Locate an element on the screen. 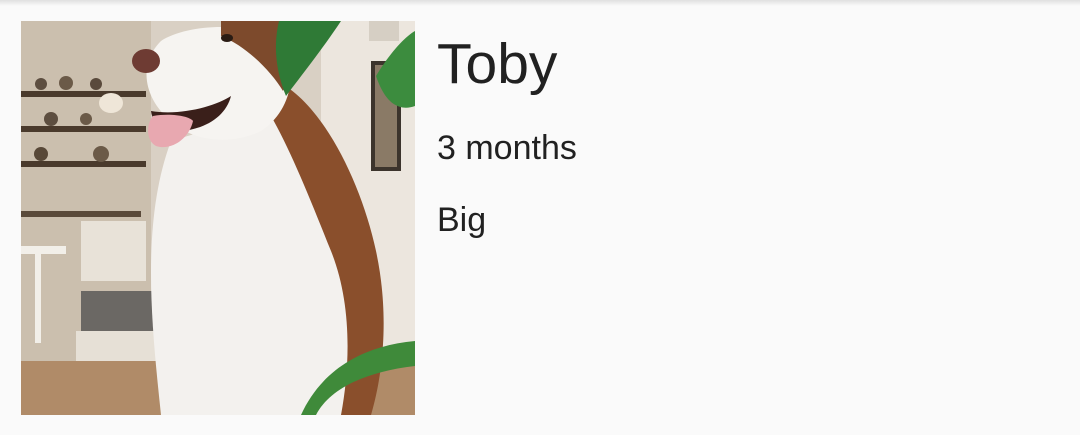 This screenshot has height=435, width=1080. pet-name: Toby is located at coordinates (497, 64).